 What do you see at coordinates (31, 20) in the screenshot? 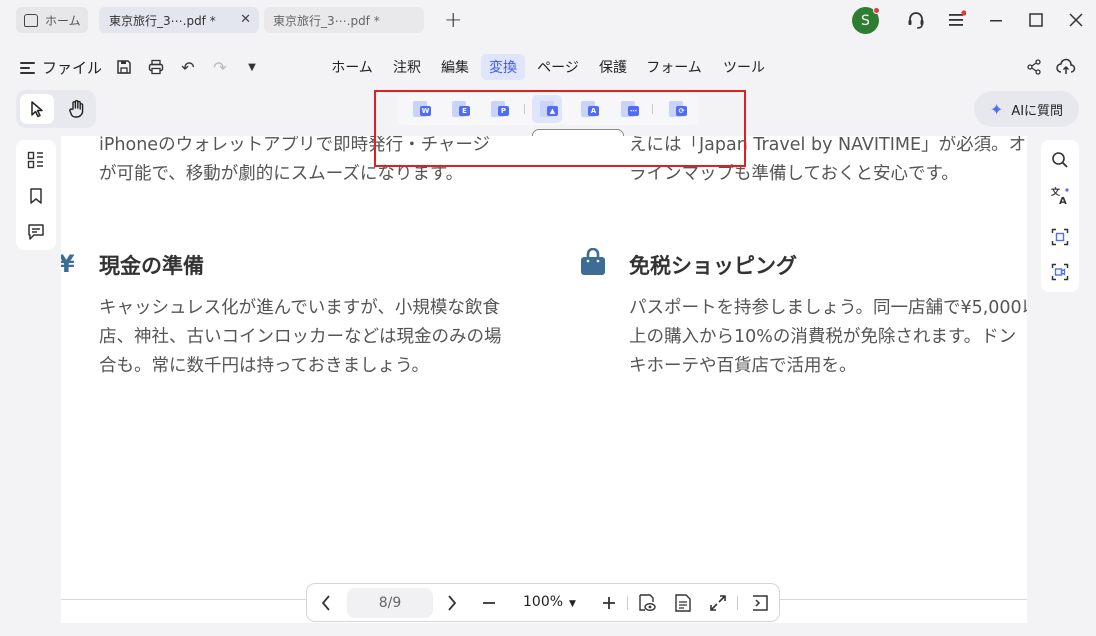
I see `home-icon` at bounding box center [31, 20].